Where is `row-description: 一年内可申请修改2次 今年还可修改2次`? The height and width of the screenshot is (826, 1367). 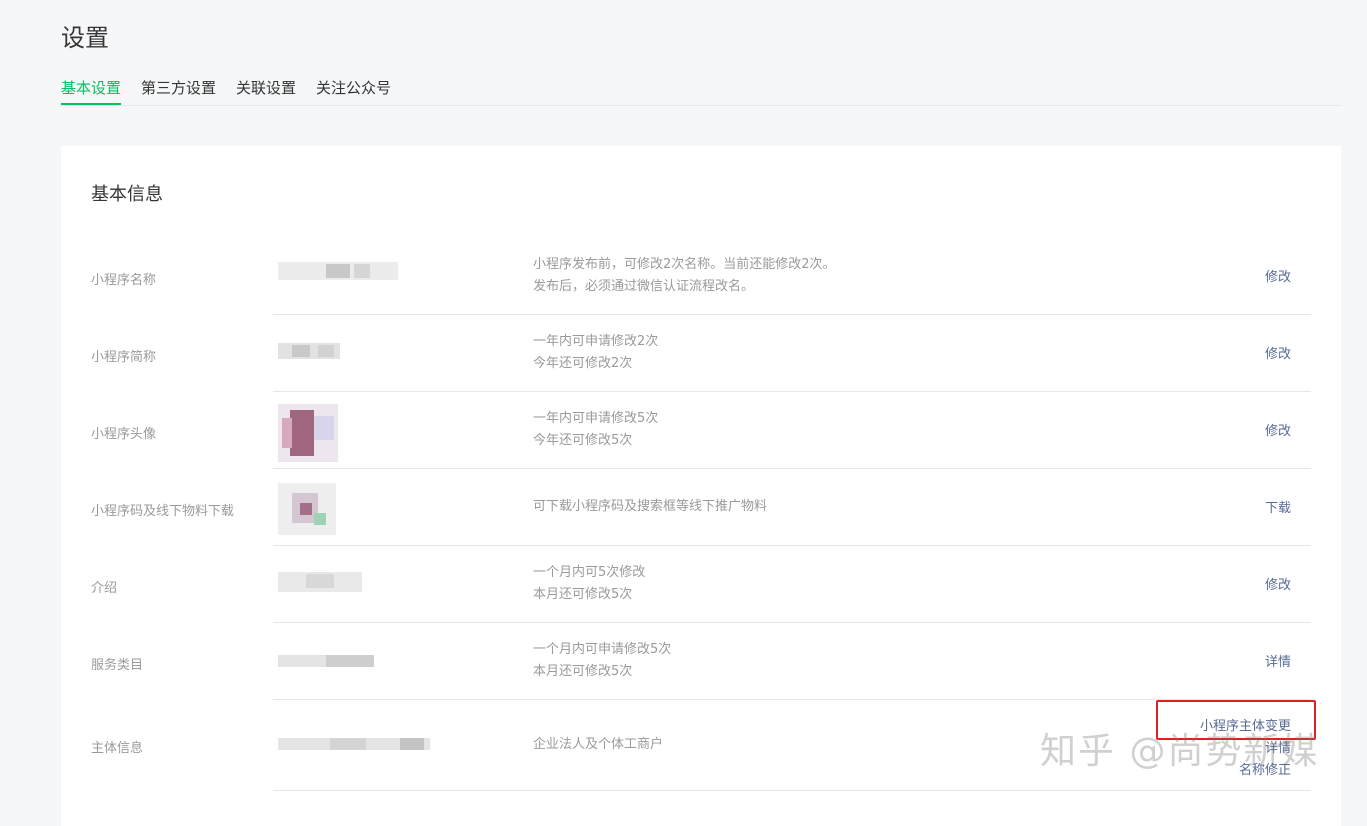
row-description: 一年内可申请修改2次 今年还可修改2次 is located at coordinates (596, 352).